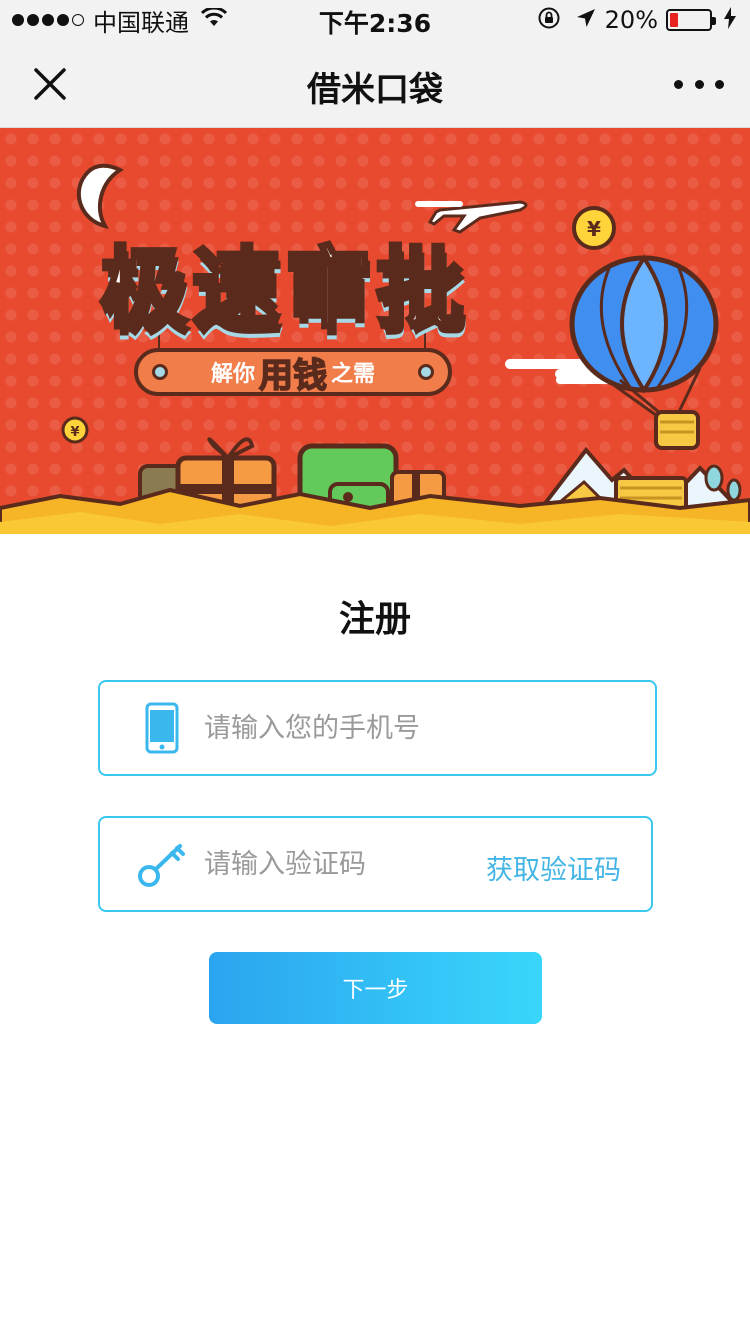  Describe the element at coordinates (644, 352) in the screenshot. I see `balloon-icon` at that location.